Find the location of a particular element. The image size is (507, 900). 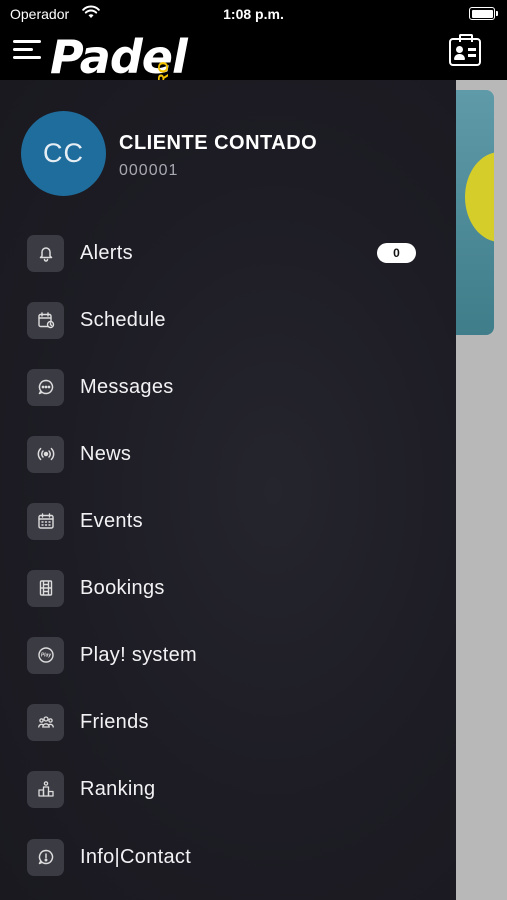

menu-label: Alerts is located at coordinates (106, 252).